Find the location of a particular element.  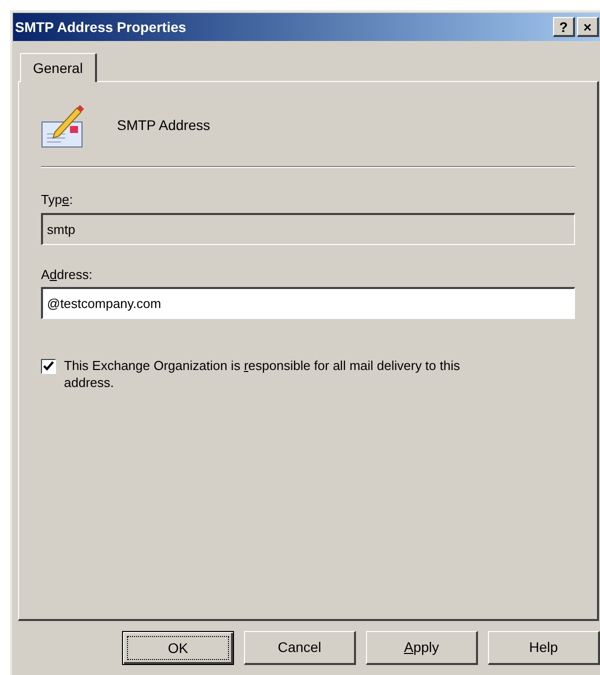

header-title: SMTP Address is located at coordinates (163, 125).